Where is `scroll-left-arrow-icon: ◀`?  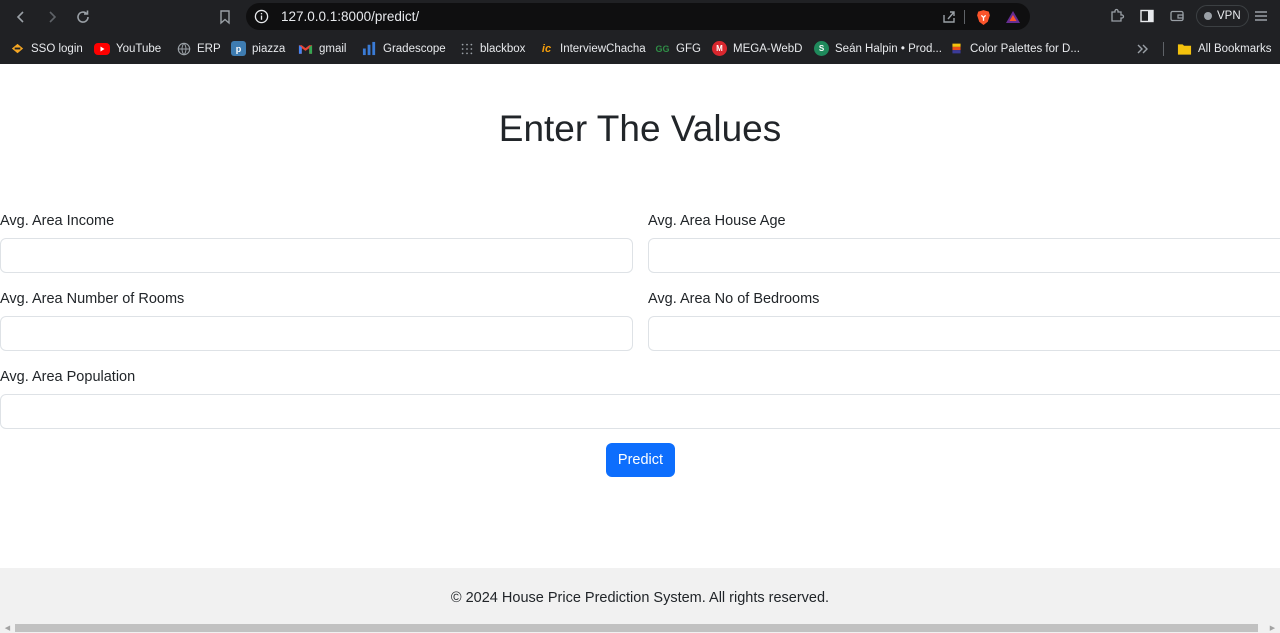 scroll-left-arrow-icon: ◀ is located at coordinates (7, 627).